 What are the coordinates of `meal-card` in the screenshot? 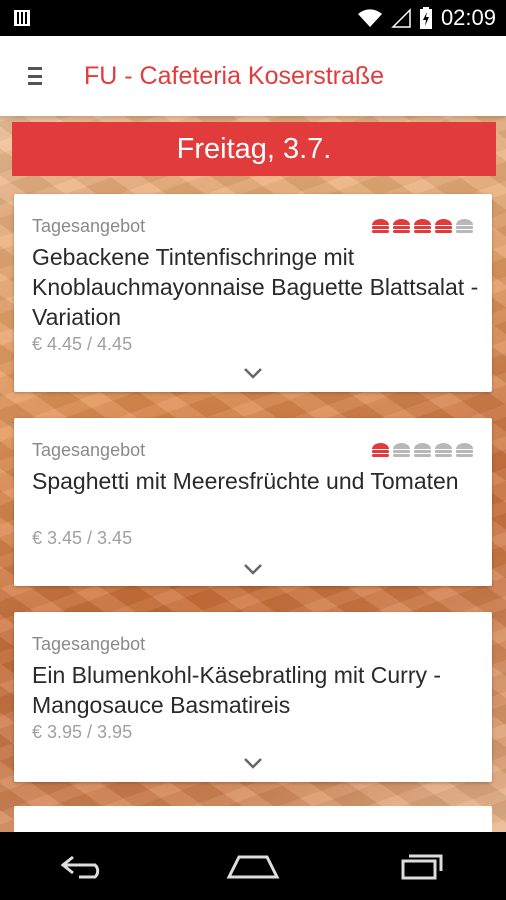 It's located at (253, 819).